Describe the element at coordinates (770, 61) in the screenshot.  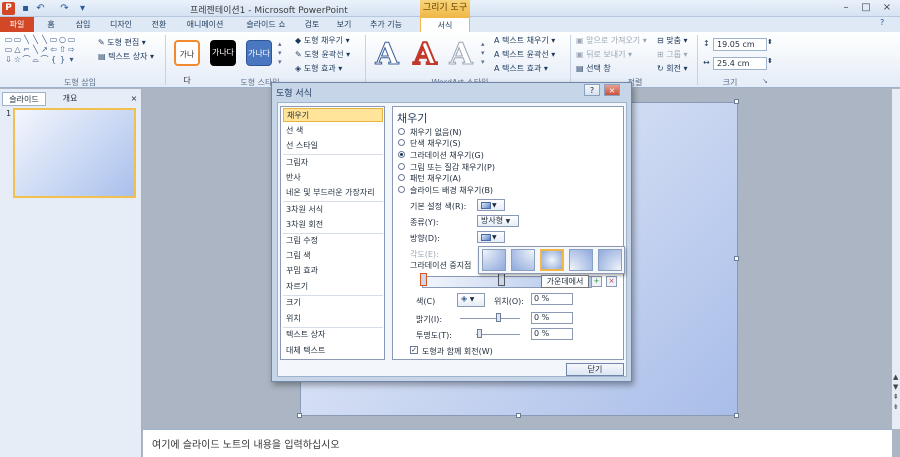
I see `width-spinner: ⬍` at that location.